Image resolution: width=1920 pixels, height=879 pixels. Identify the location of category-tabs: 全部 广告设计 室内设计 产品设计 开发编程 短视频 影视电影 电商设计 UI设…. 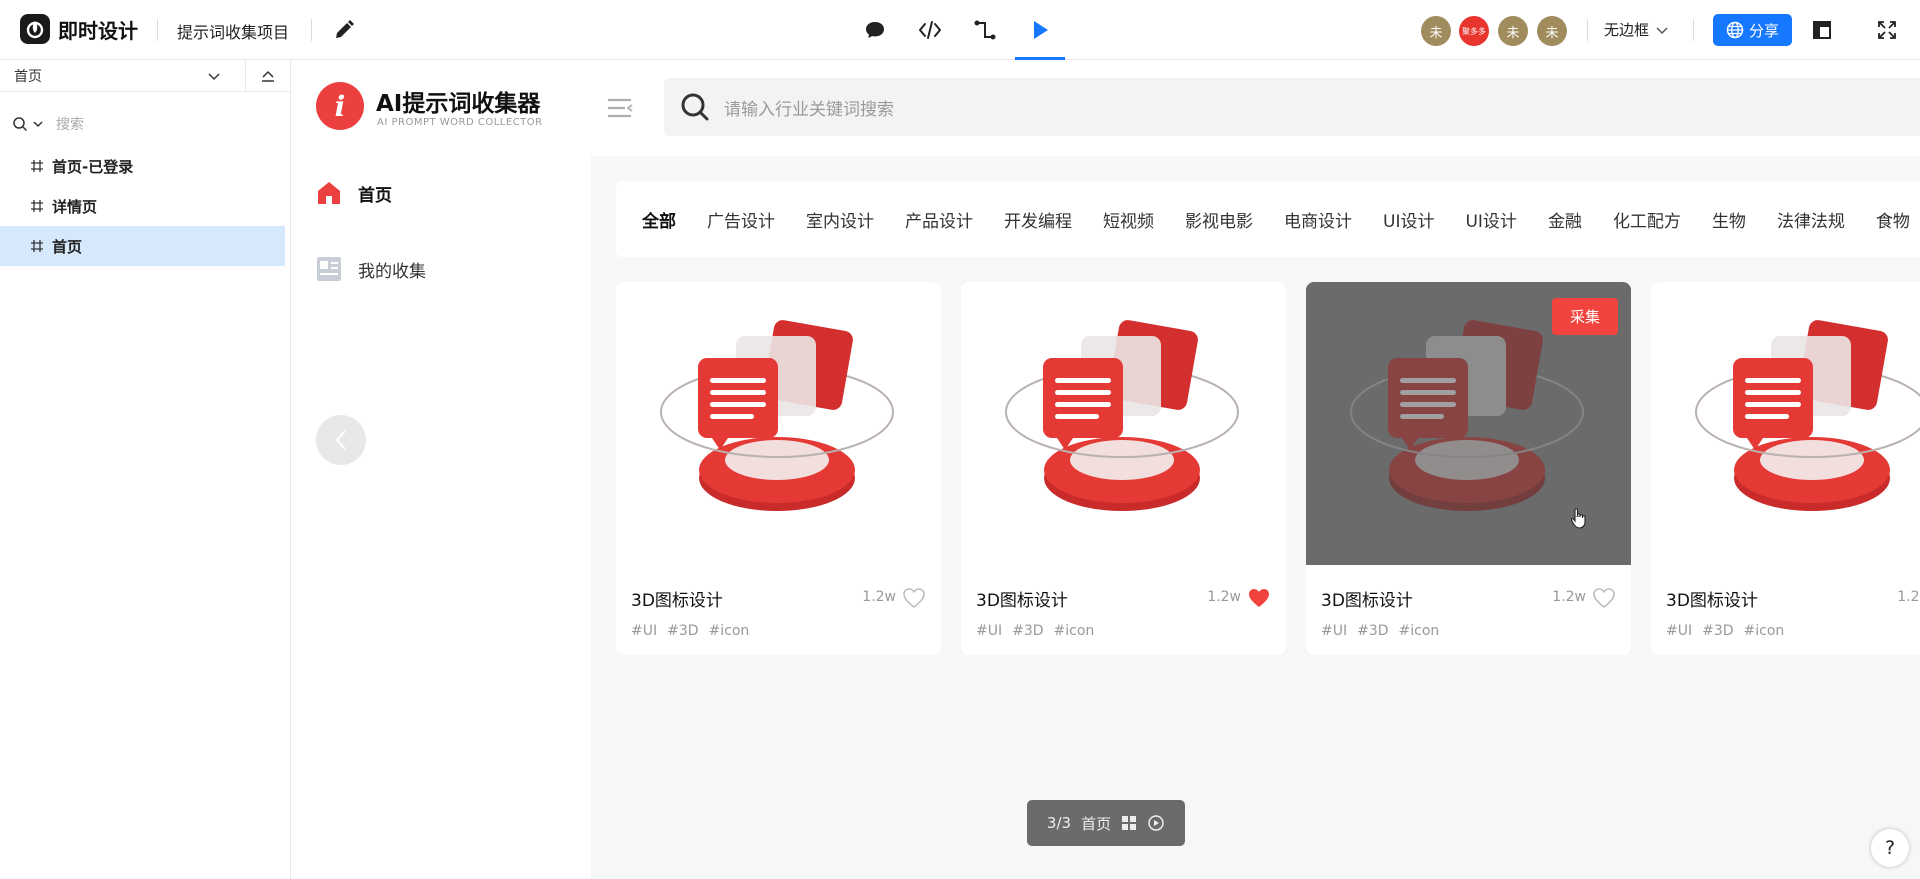
(1268, 219).